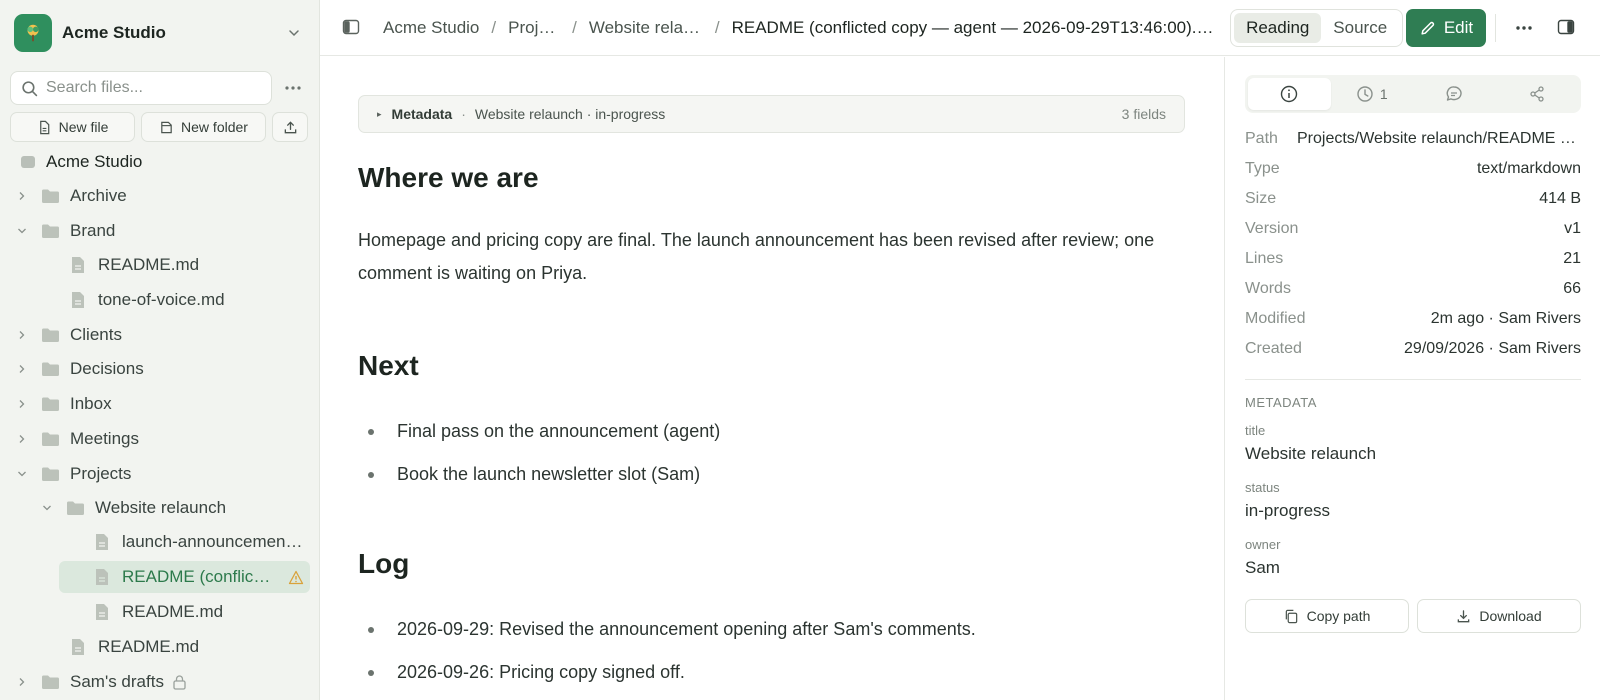 The height and width of the screenshot is (700, 1600). I want to click on tree-folder-clients: Clients, so click(68, 335).